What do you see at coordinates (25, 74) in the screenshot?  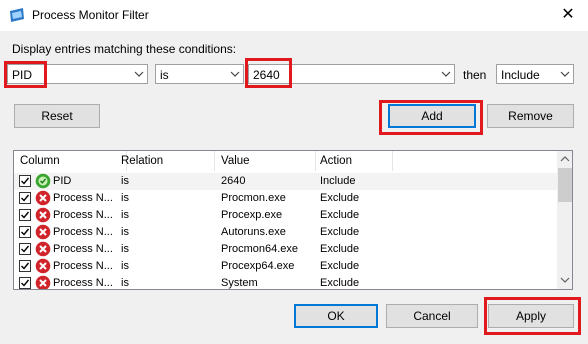 I see `pid-highlight` at bounding box center [25, 74].